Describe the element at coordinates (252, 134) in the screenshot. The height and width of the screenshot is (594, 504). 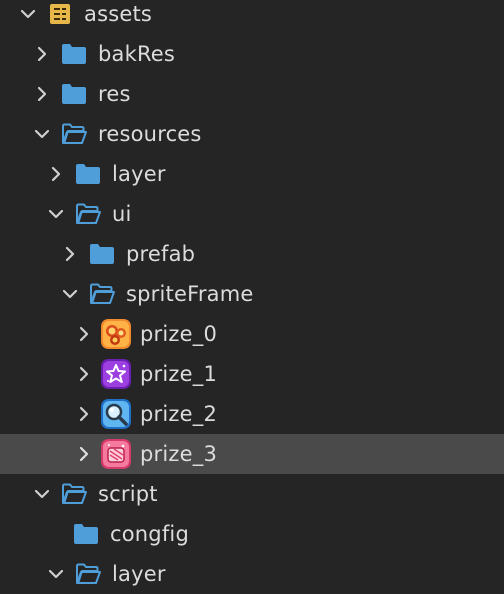
I see `tree-item-resources: resources` at that location.